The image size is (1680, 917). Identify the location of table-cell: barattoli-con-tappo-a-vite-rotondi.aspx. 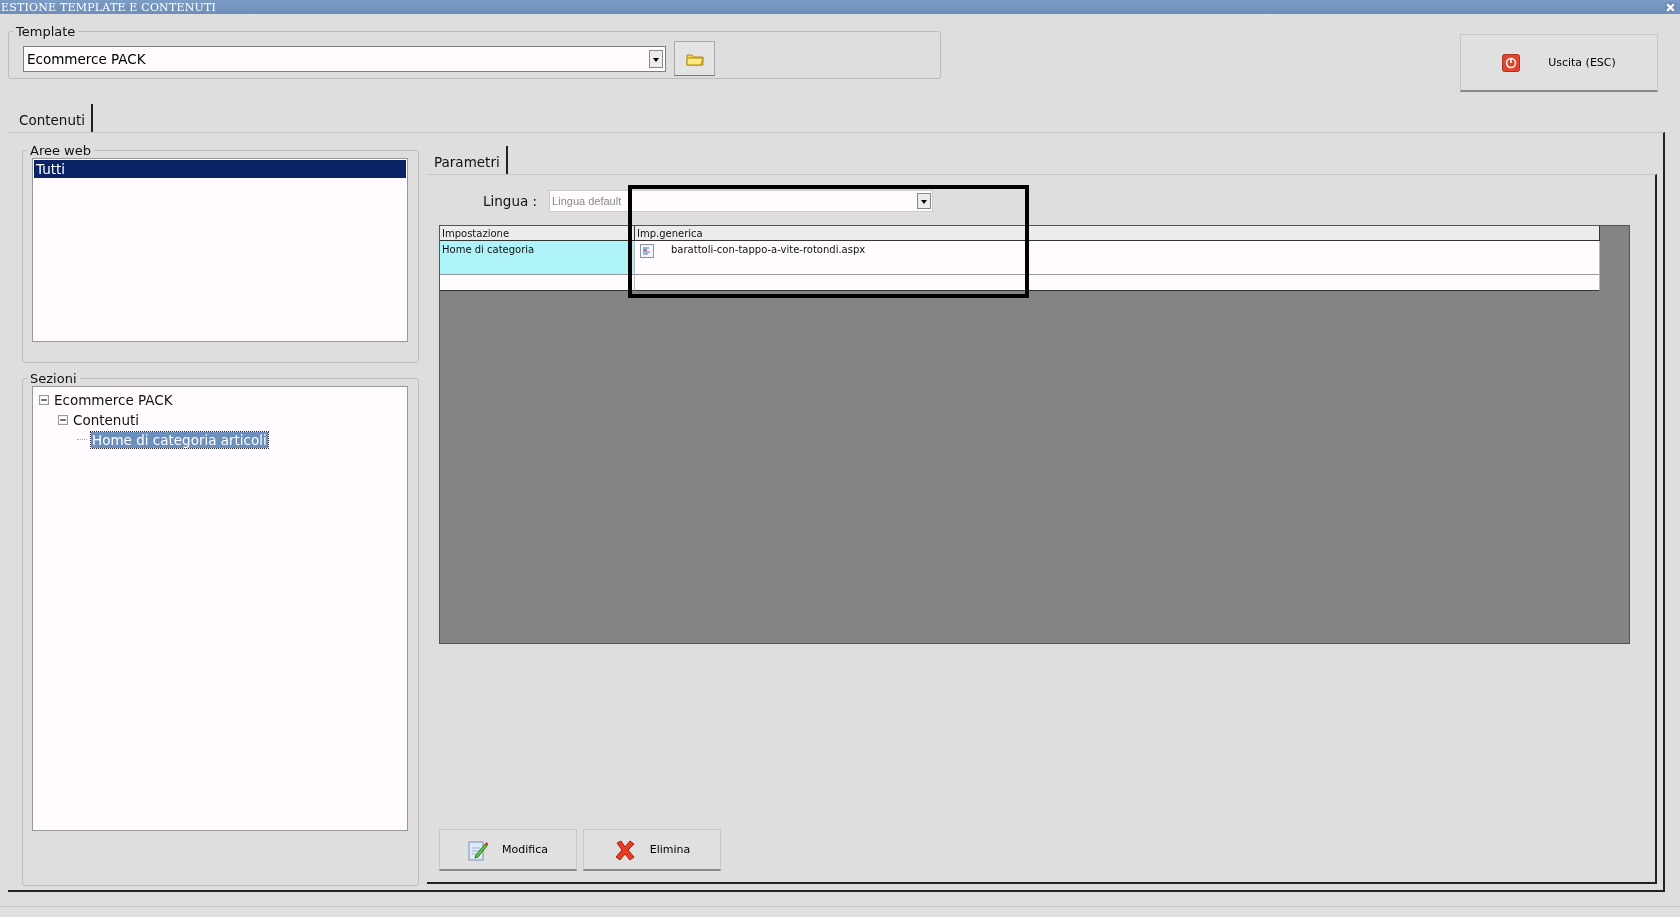
(1117, 258).